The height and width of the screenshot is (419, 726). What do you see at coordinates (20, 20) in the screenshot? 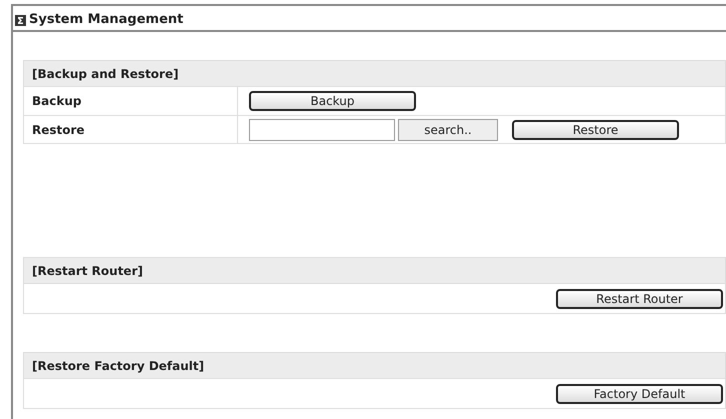
I see `panel-icon` at bounding box center [20, 20].